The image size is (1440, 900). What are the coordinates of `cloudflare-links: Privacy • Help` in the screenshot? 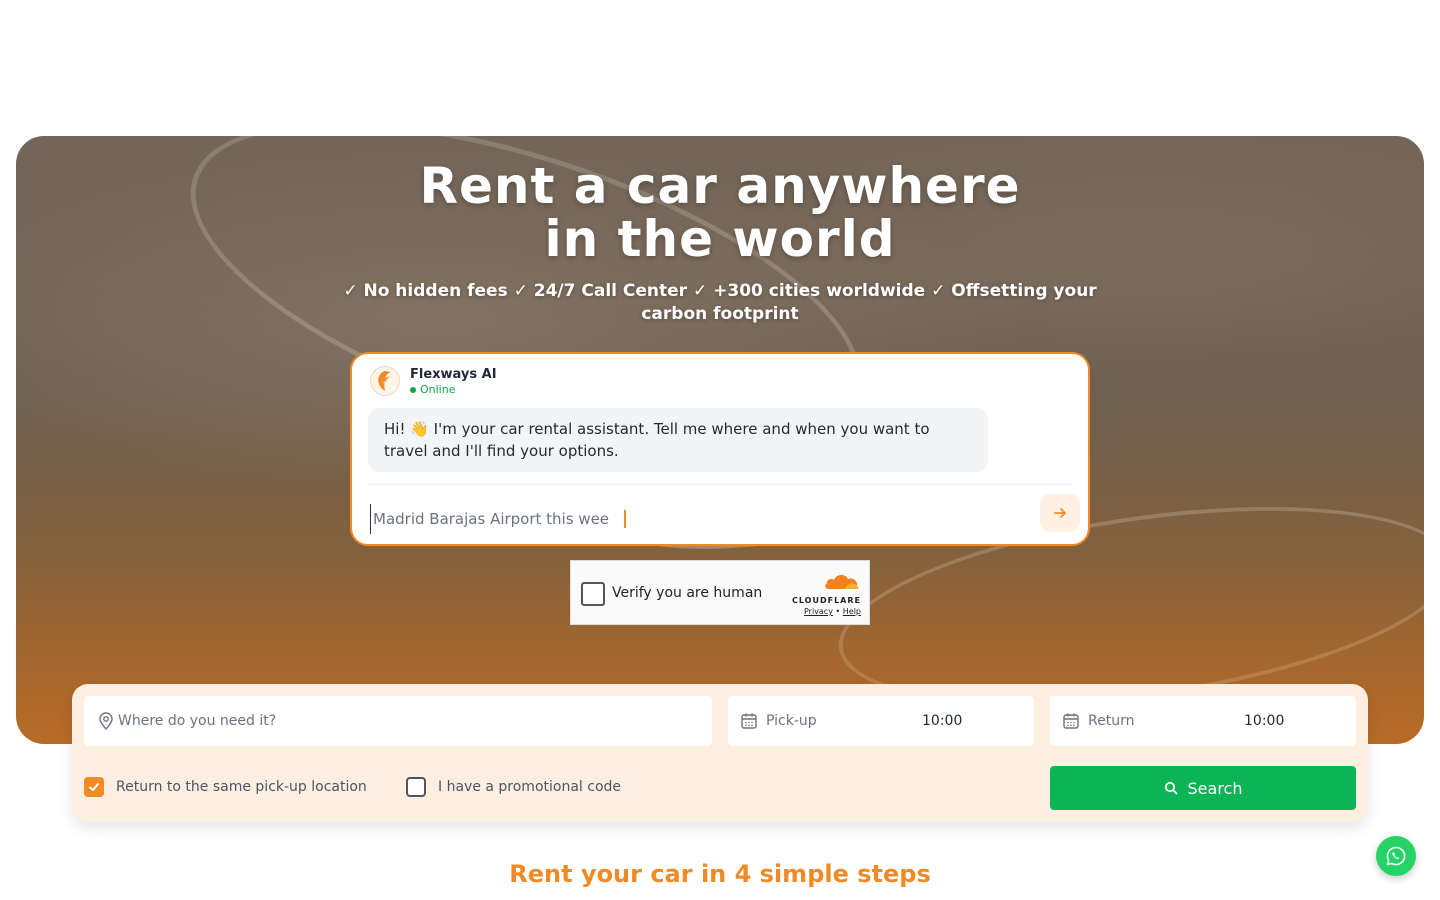 It's located at (821, 611).